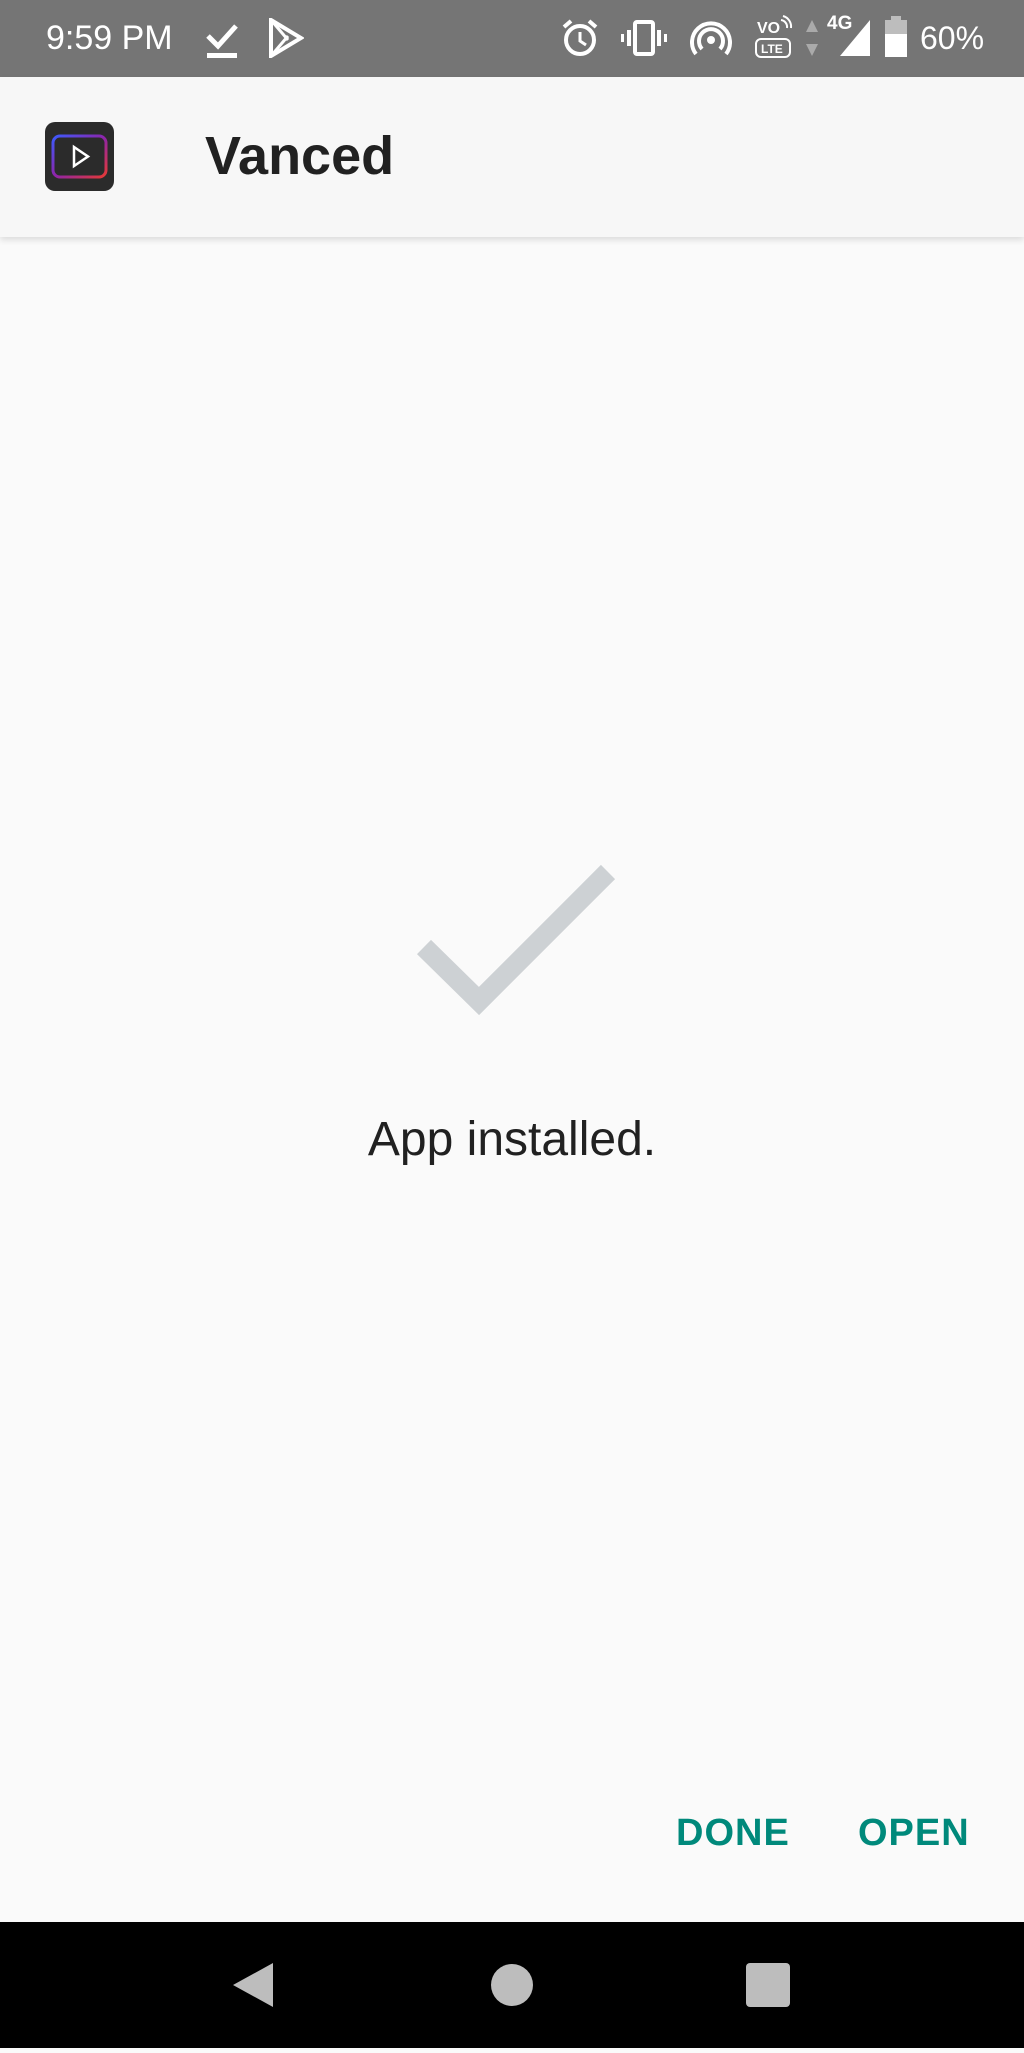 The height and width of the screenshot is (2053, 1024). Describe the element at coordinates (812, 38) in the screenshot. I see `data-arrows-icon` at that location.